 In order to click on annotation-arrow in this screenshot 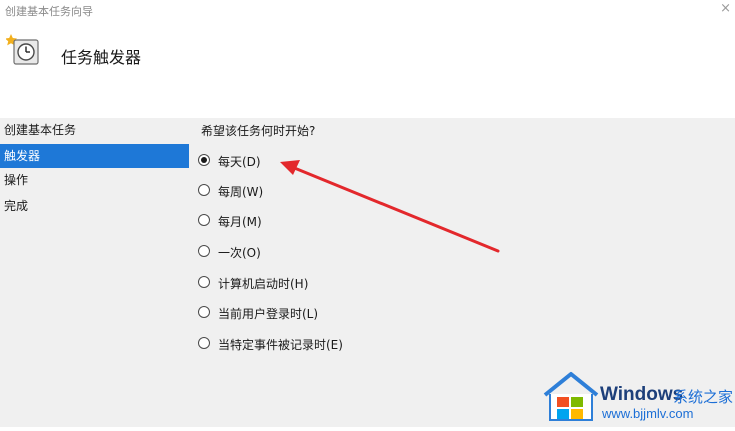, I will do `click(390, 206)`.